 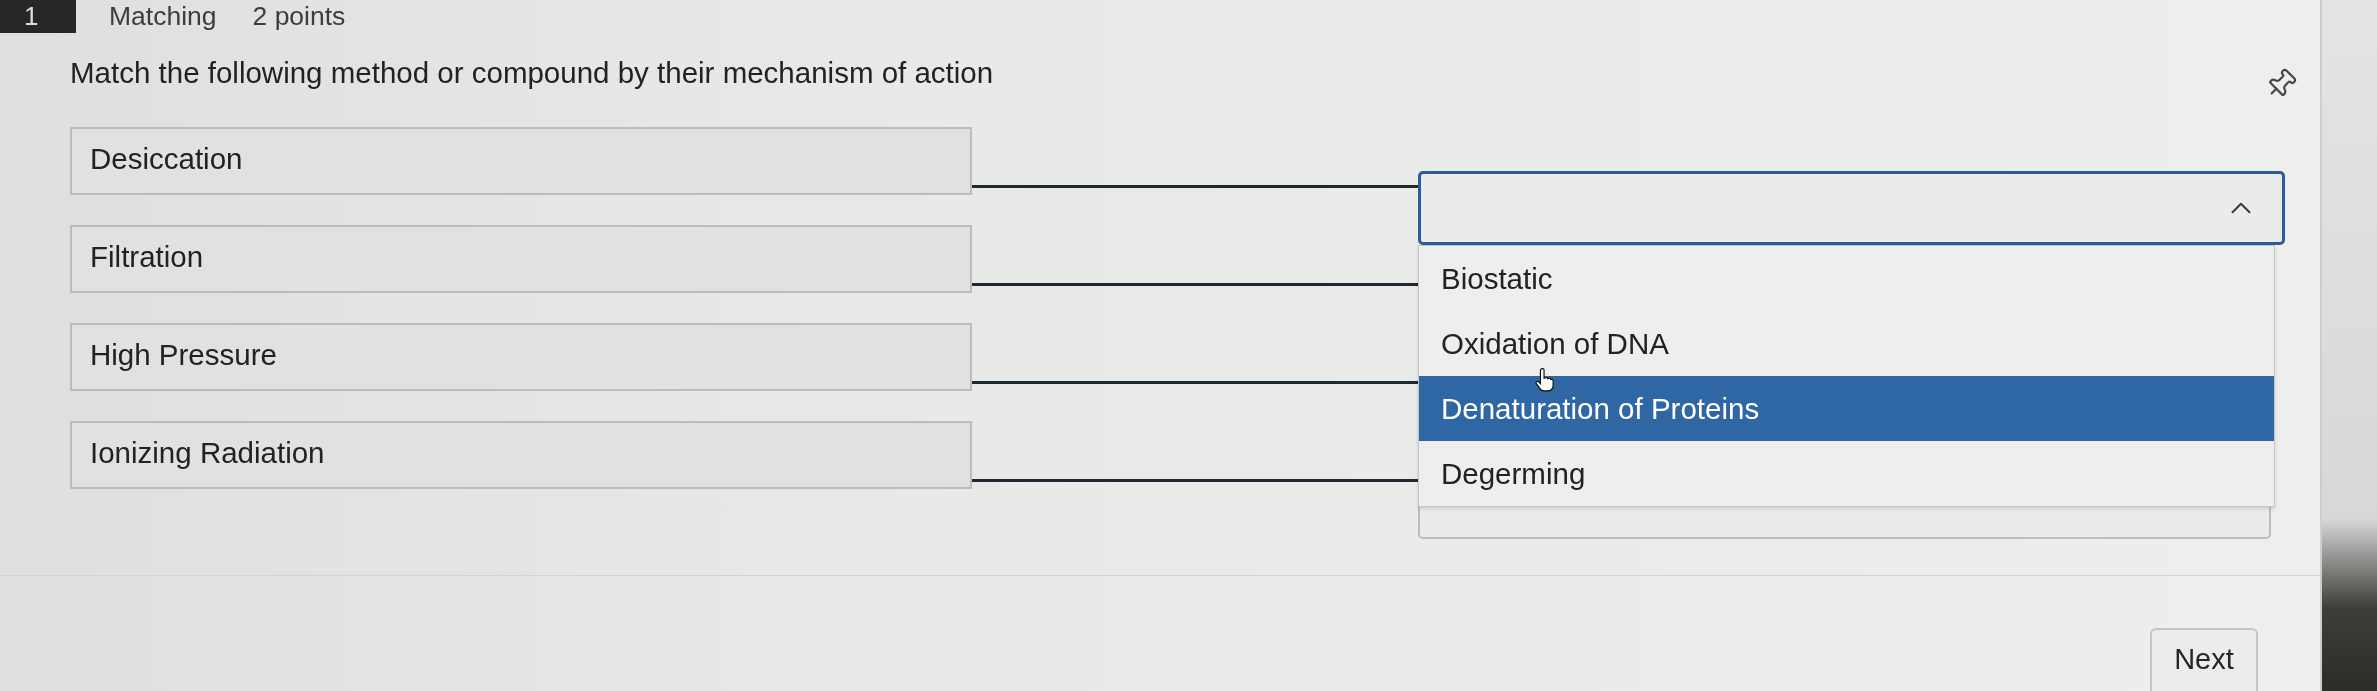 What do you see at coordinates (1846, 473) in the screenshot?
I see `dropdown-option: Degerming` at bounding box center [1846, 473].